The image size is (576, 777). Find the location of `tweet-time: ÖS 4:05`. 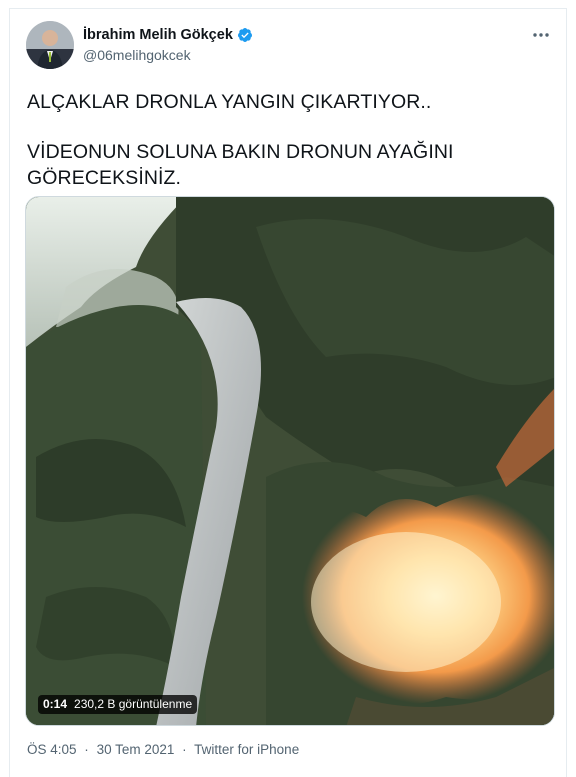

tweet-time: ÖS 4:05 is located at coordinates (52, 749).